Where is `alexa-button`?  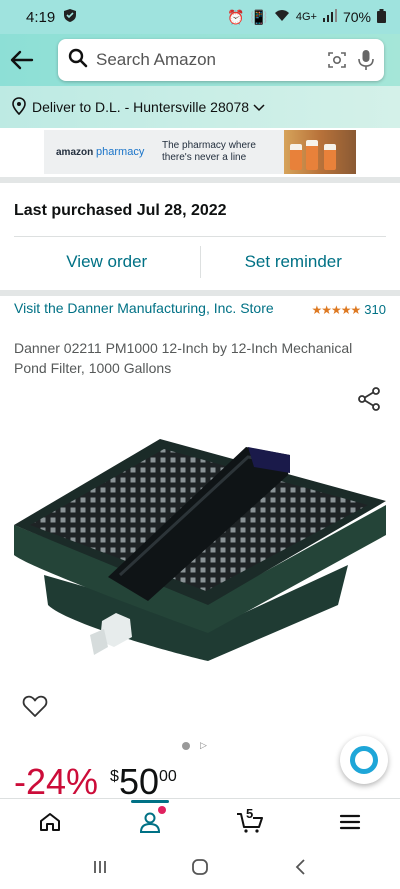
alexa-button is located at coordinates (364, 760).